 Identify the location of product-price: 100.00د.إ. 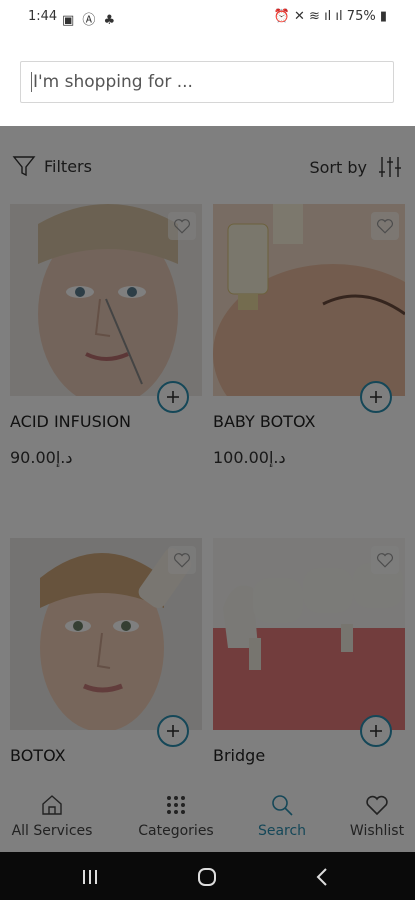
(249, 457).